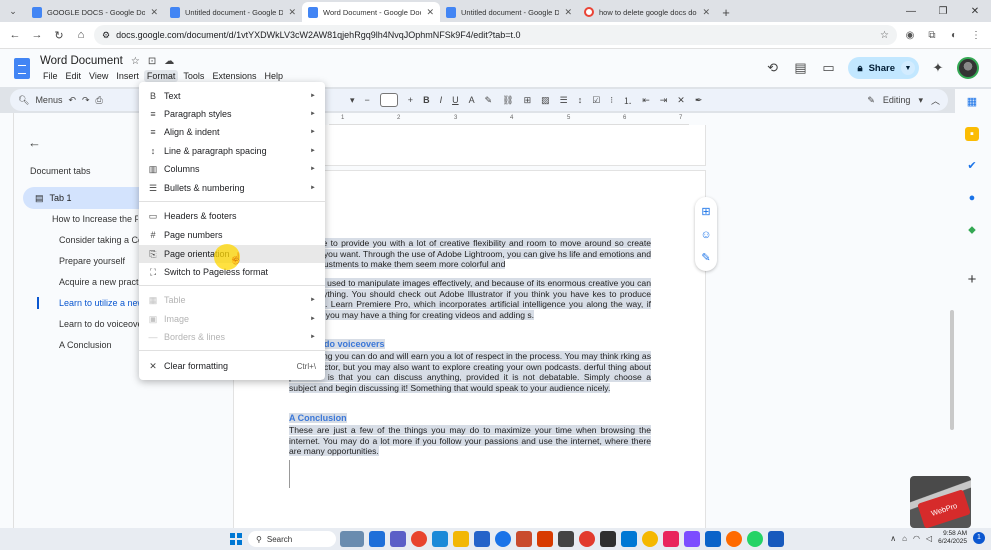 The image size is (991, 550). What do you see at coordinates (232, 151) in the screenshot?
I see `line-spacing-item: ↕ Line & paragraph spacing ►` at bounding box center [232, 151].